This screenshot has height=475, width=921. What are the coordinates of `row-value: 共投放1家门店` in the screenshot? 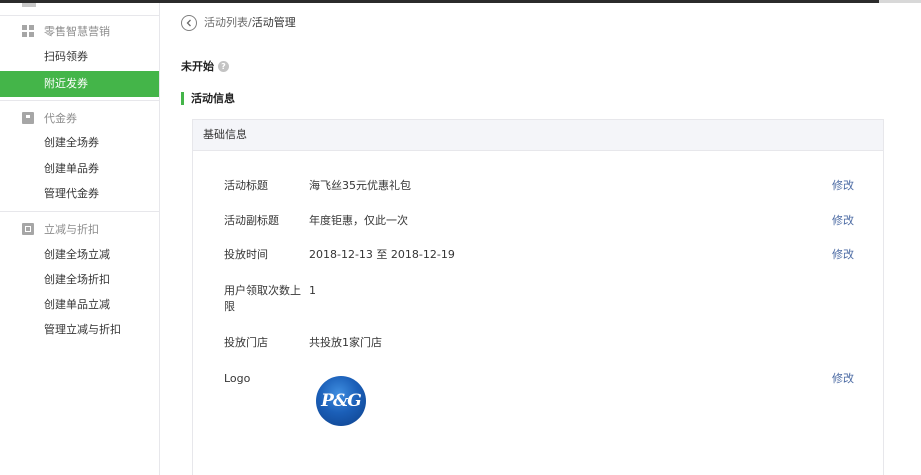 It's located at (345, 342).